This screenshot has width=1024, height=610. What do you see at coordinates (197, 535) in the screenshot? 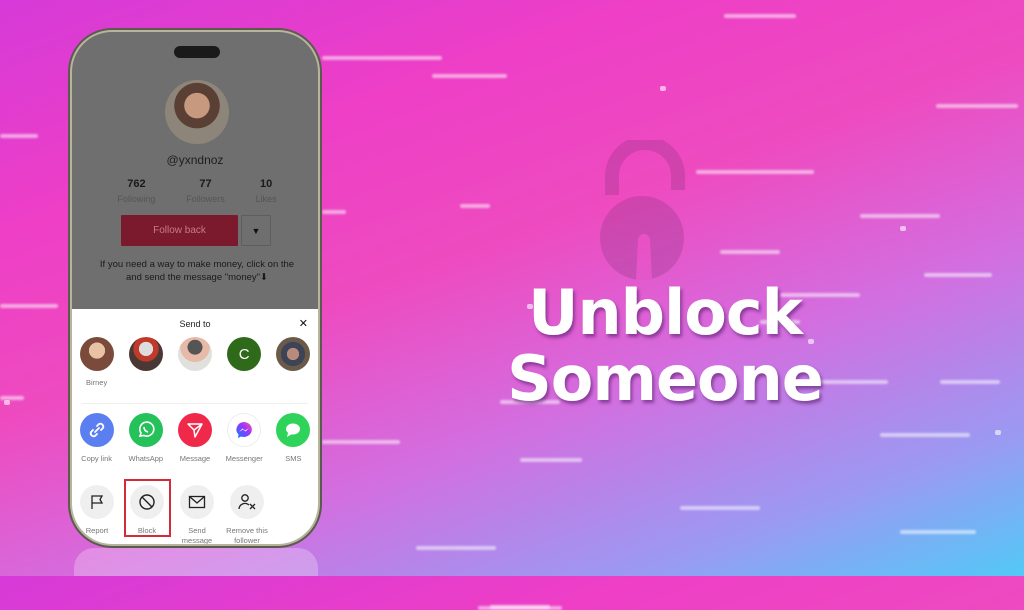
I see `action-label: Send message` at bounding box center [197, 535].